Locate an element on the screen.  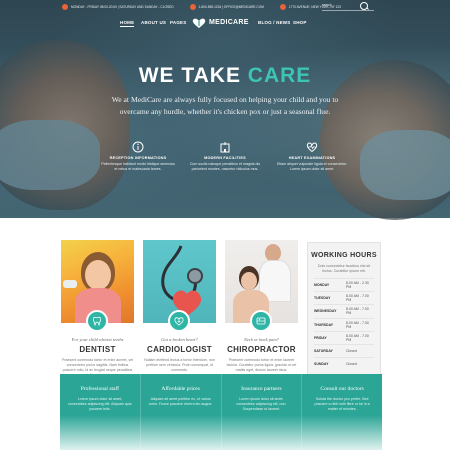
hours-row: THURSDAY 8.00 AM - 7.00 PM is located at coordinates (344, 324).